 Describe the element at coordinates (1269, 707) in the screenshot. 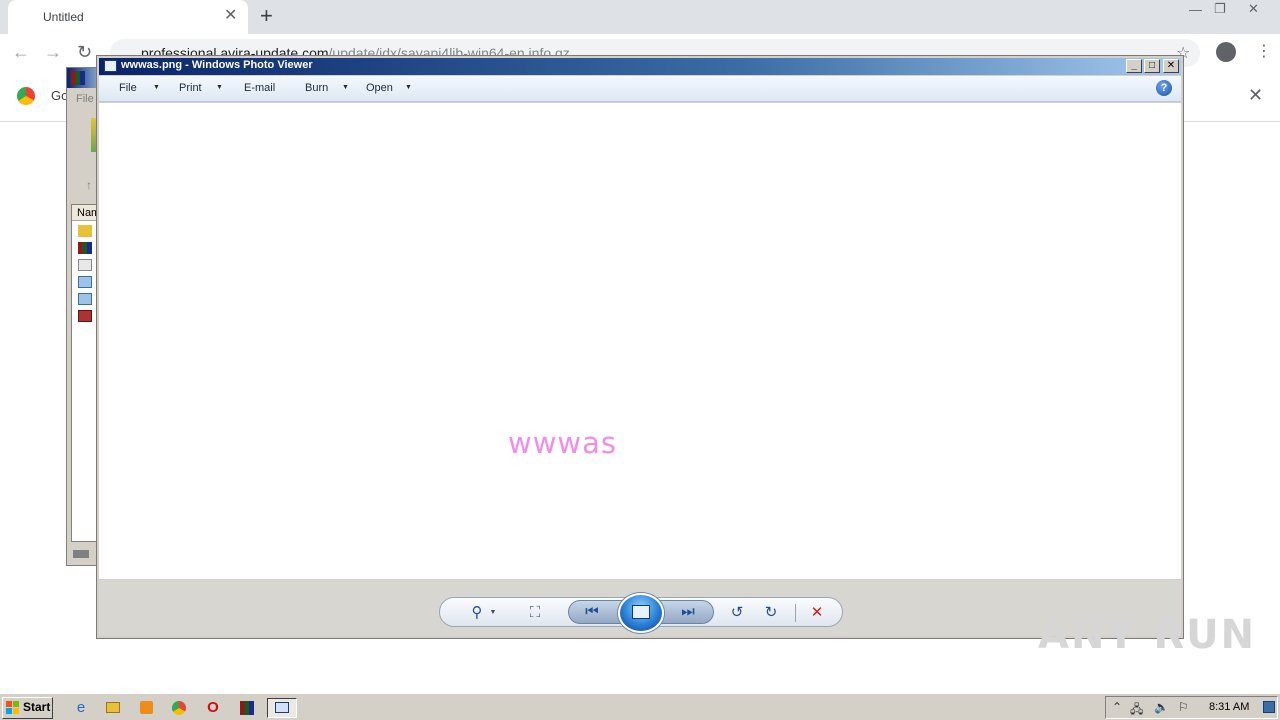

I see `show-desktop-icon` at that location.